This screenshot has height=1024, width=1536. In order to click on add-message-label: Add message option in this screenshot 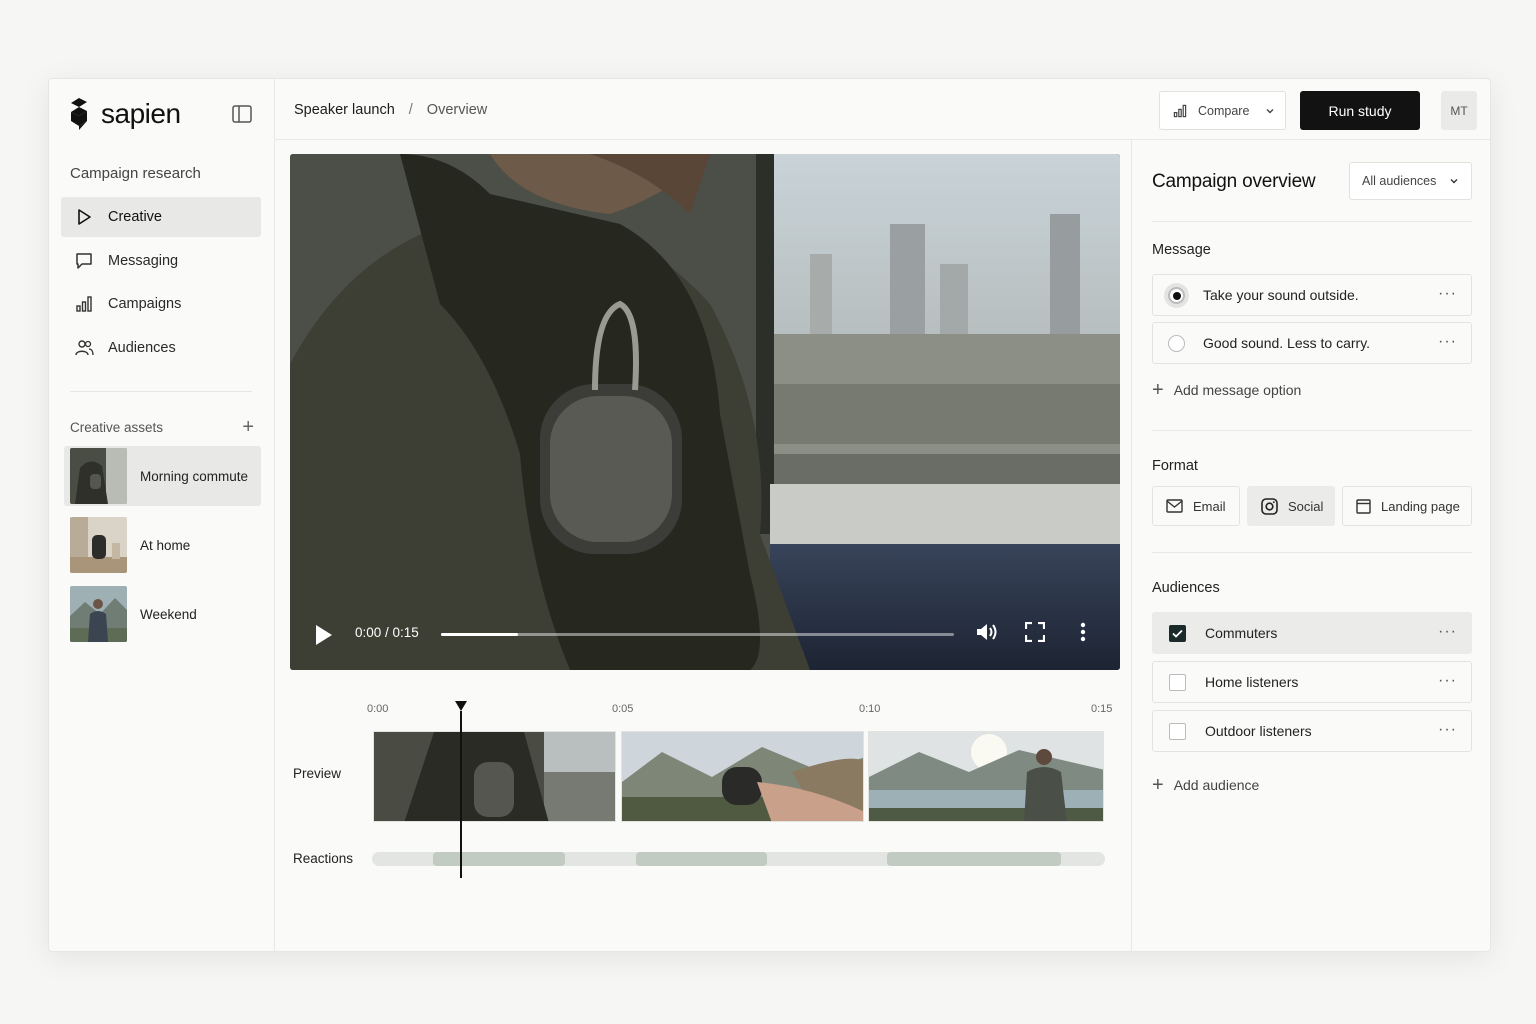, I will do `click(1237, 390)`.